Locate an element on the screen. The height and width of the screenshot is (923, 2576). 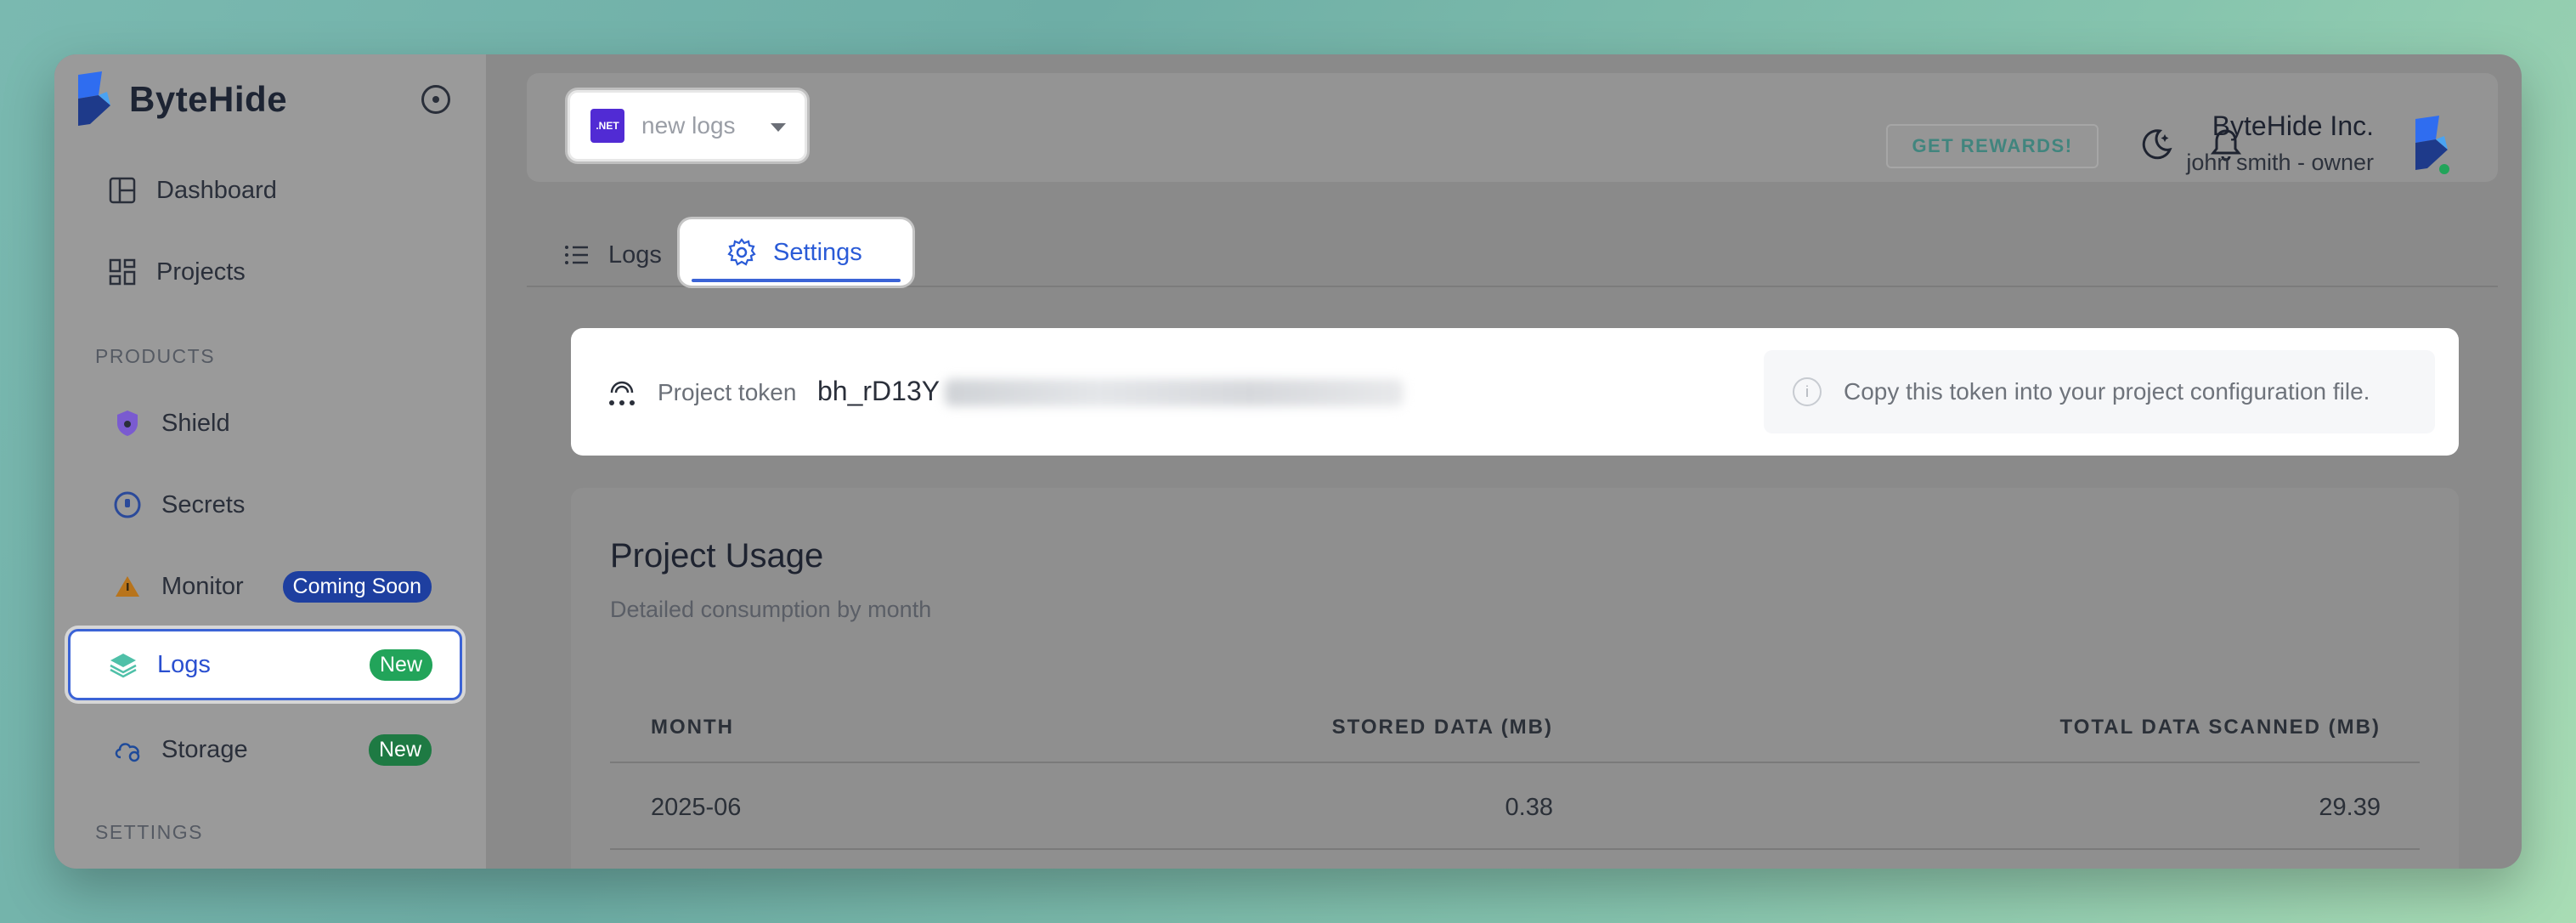
get-rewards-button: GET REWARDS! is located at coordinates (1992, 146).